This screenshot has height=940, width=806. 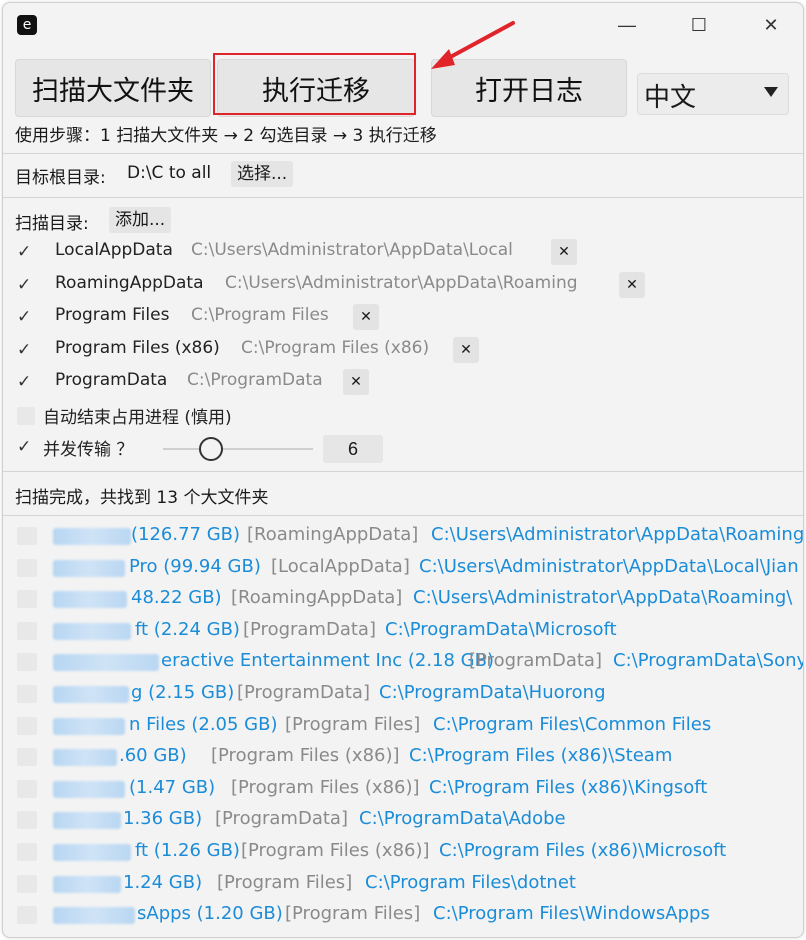 I want to click on result-name: (126.77 GB), so click(x=186, y=534).